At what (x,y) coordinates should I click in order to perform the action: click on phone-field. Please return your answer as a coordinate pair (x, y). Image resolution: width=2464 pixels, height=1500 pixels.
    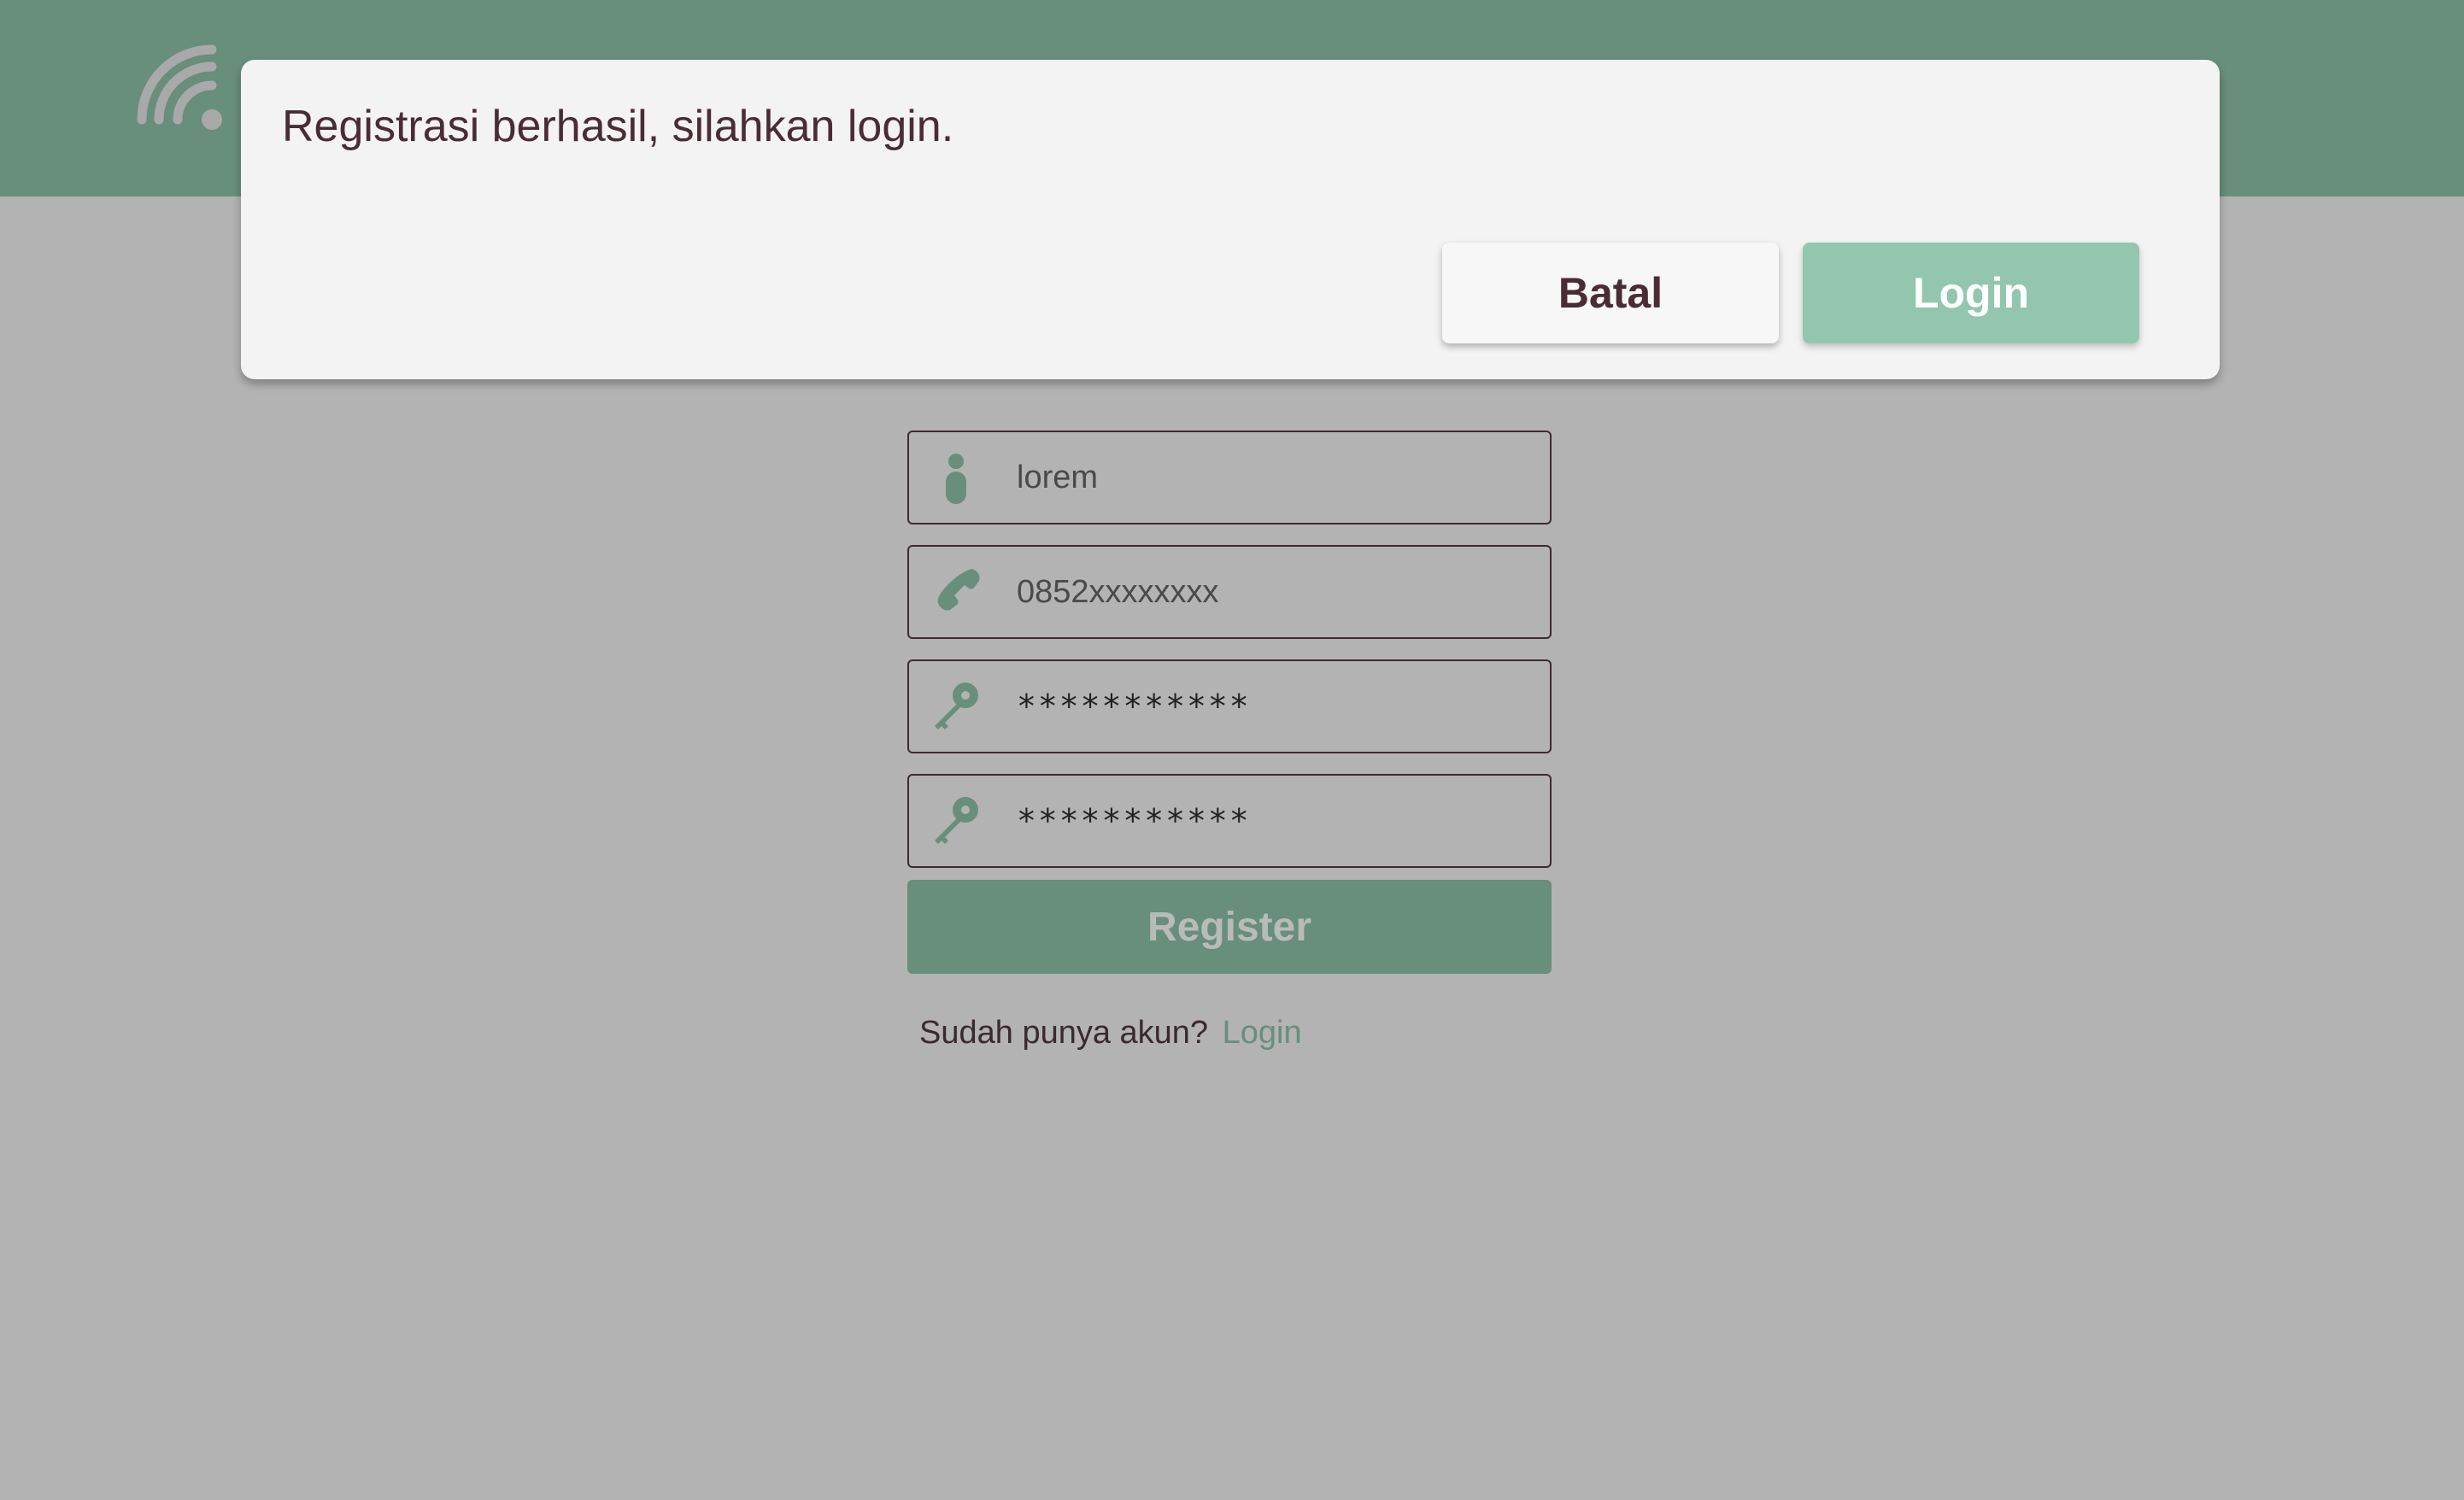
    Looking at the image, I should click on (1229, 592).